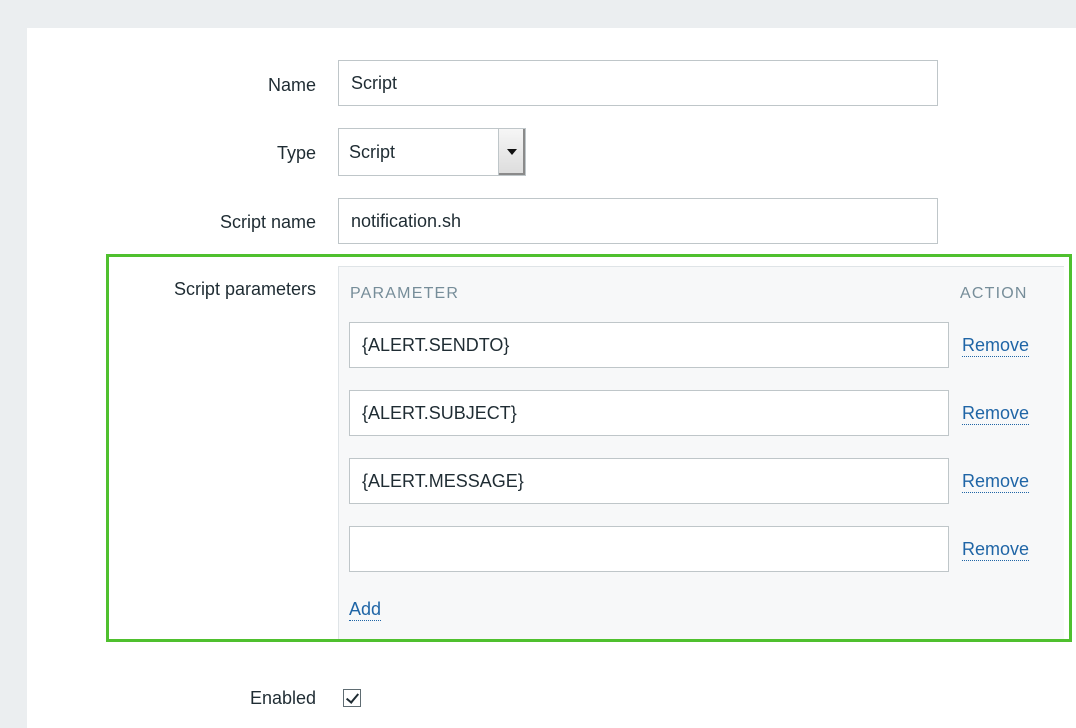  What do you see at coordinates (372, 152) in the screenshot?
I see `type-select-value: Script` at bounding box center [372, 152].